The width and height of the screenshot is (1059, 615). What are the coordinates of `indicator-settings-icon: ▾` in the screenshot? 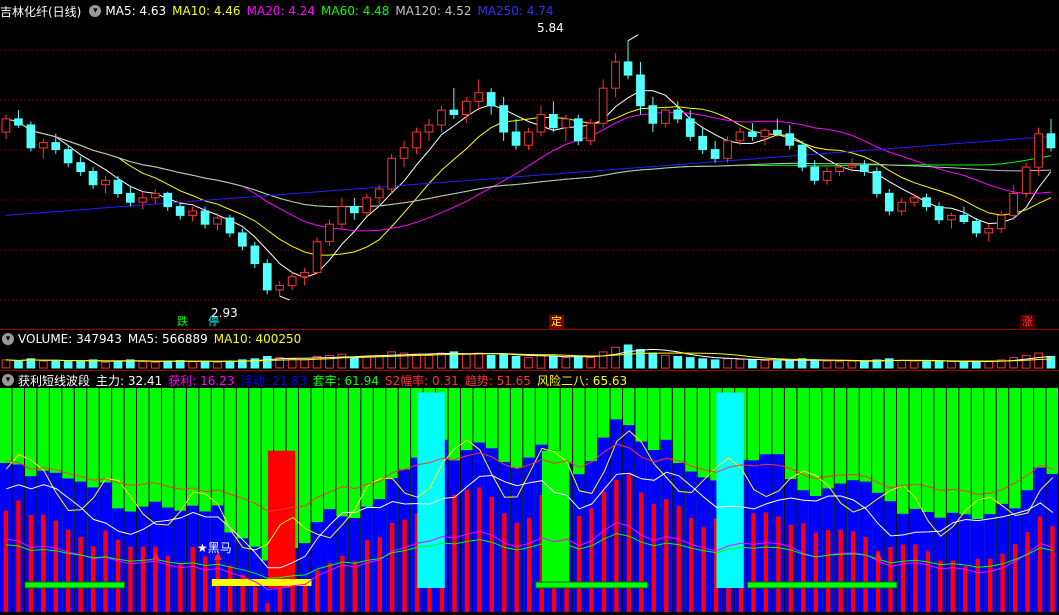 It's located at (8, 380).